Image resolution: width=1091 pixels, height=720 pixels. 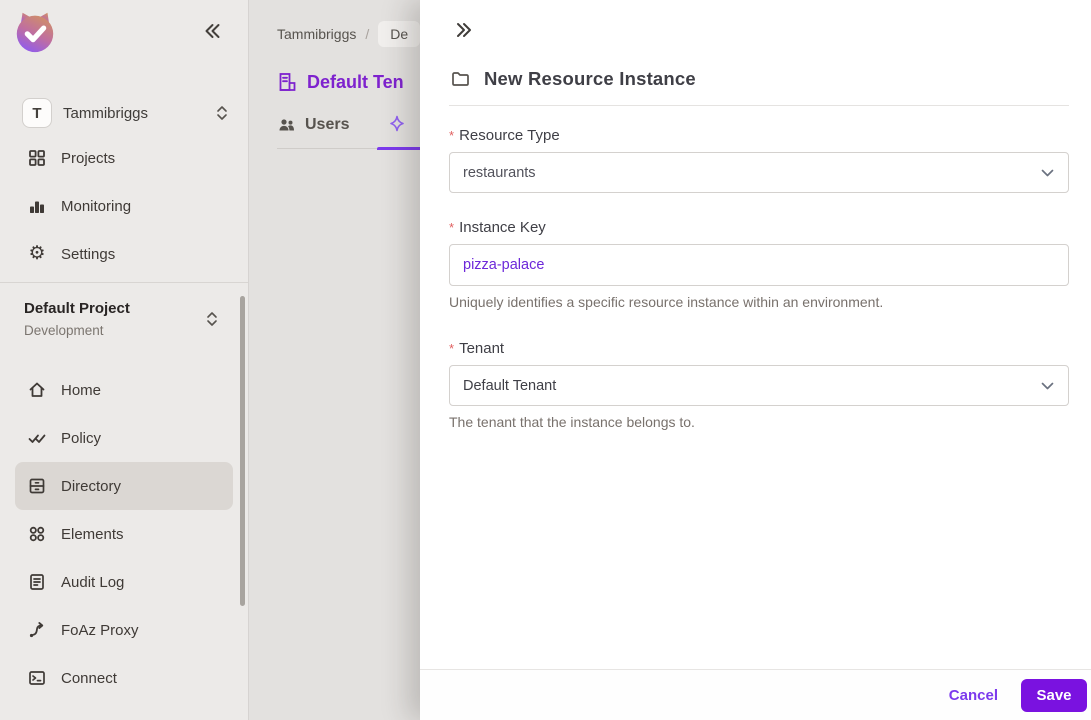 I want to click on save-button: Save, so click(x=1054, y=695).